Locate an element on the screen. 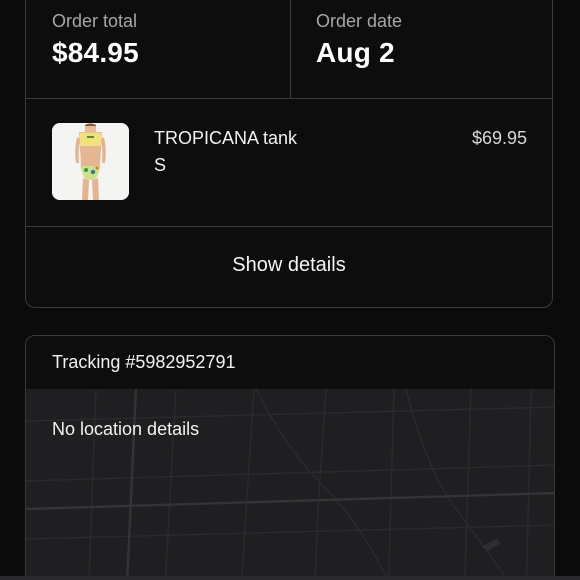 The width and height of the screenshot is (580, 580). show-details-label: Show details is located at coordinates (289, 265).